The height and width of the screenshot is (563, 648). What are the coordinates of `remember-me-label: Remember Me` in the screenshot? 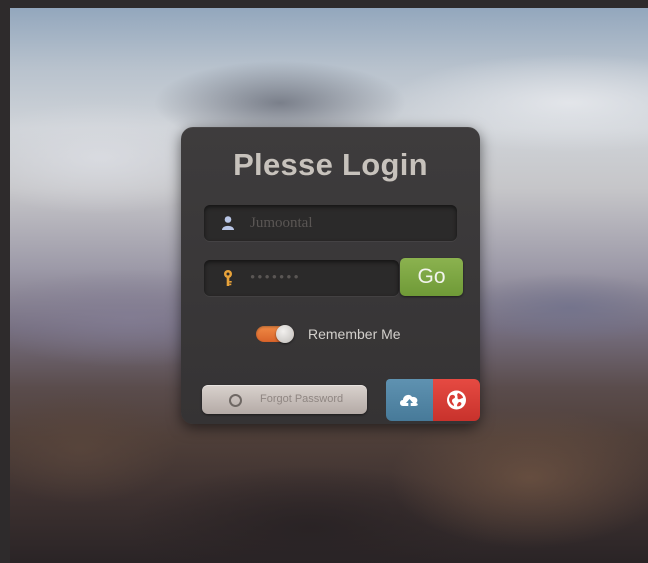 It's located at (354, 334).